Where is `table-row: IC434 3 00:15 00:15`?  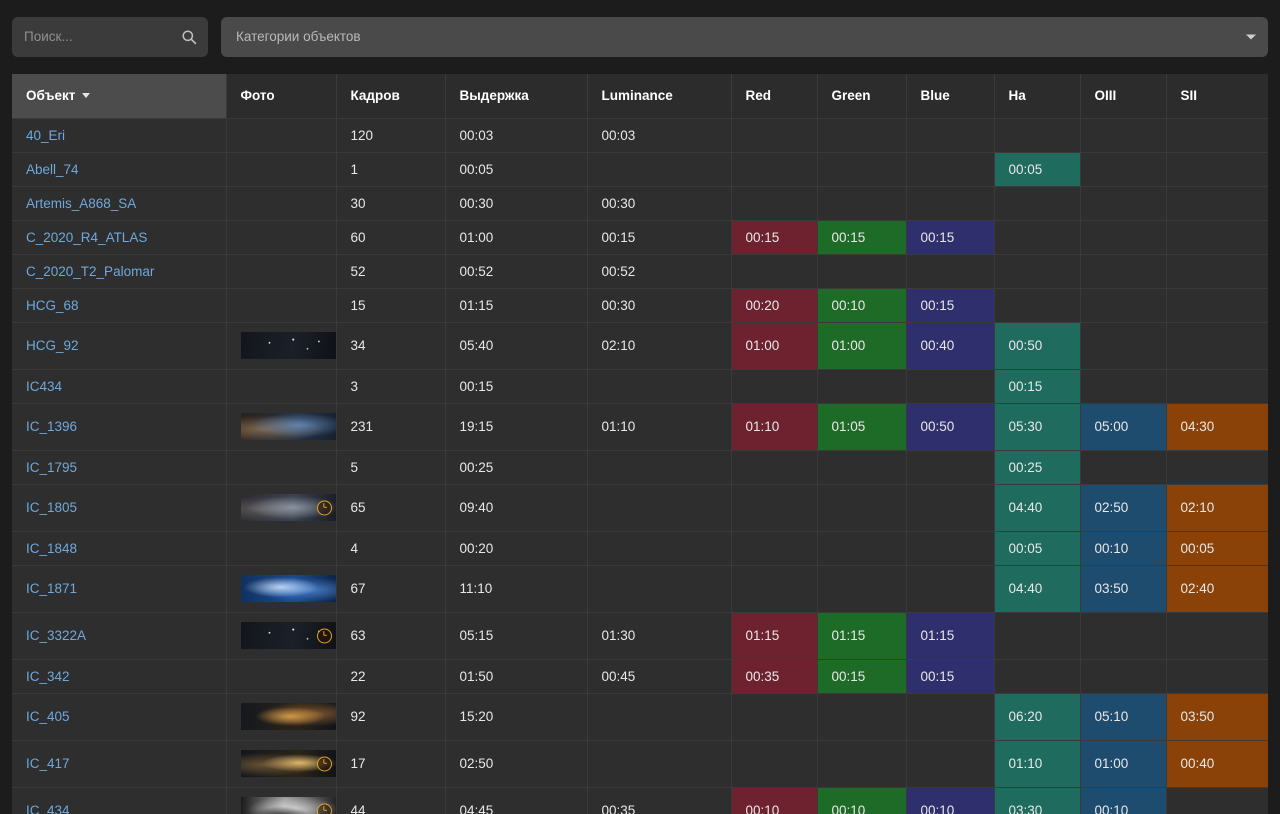 table-row: IC434 3 00:15 00:15 is located at coordinates (640, 386).